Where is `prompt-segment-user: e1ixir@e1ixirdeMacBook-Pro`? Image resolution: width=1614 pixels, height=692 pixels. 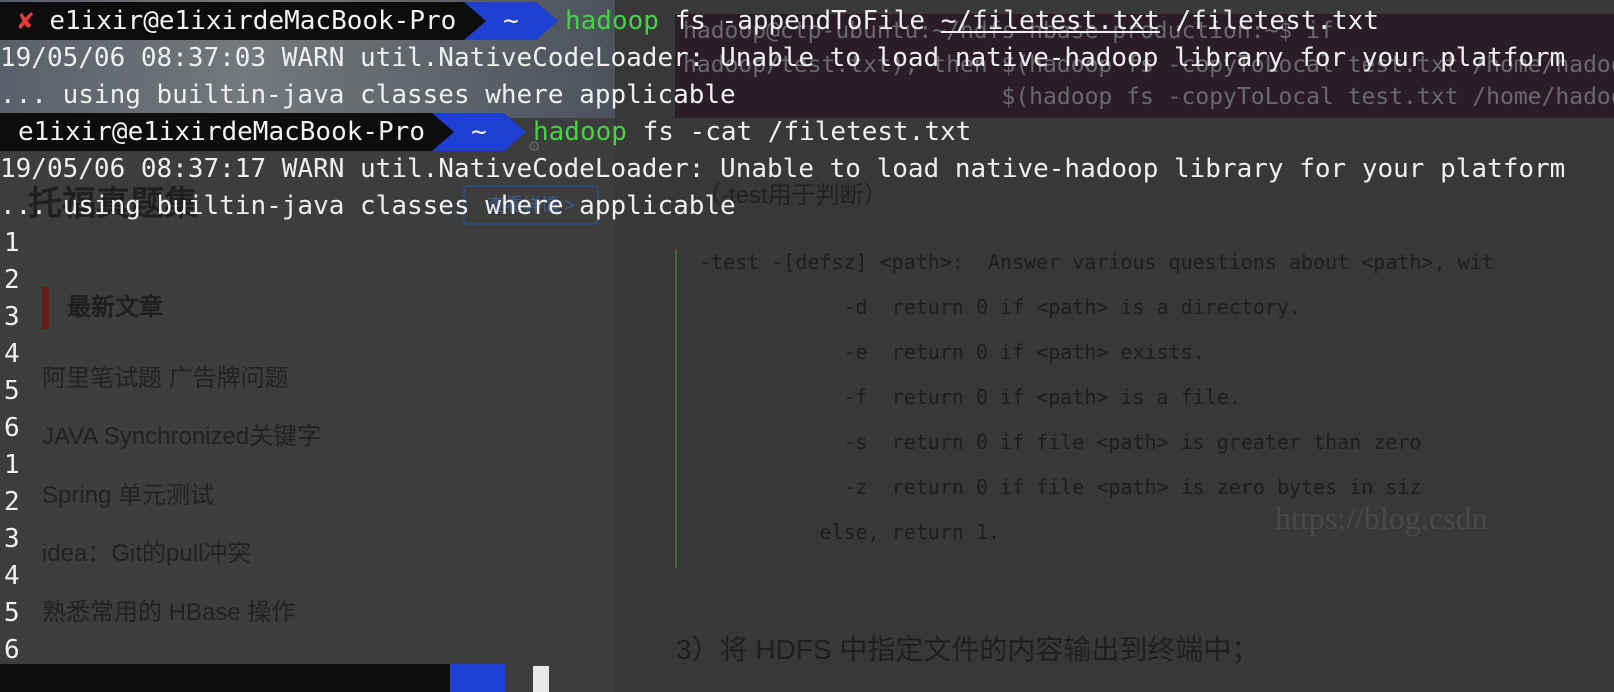 prompt-segment-user: e1ixir@e1ixirdeMacBook-Pro is located at coordinates (227, 132).